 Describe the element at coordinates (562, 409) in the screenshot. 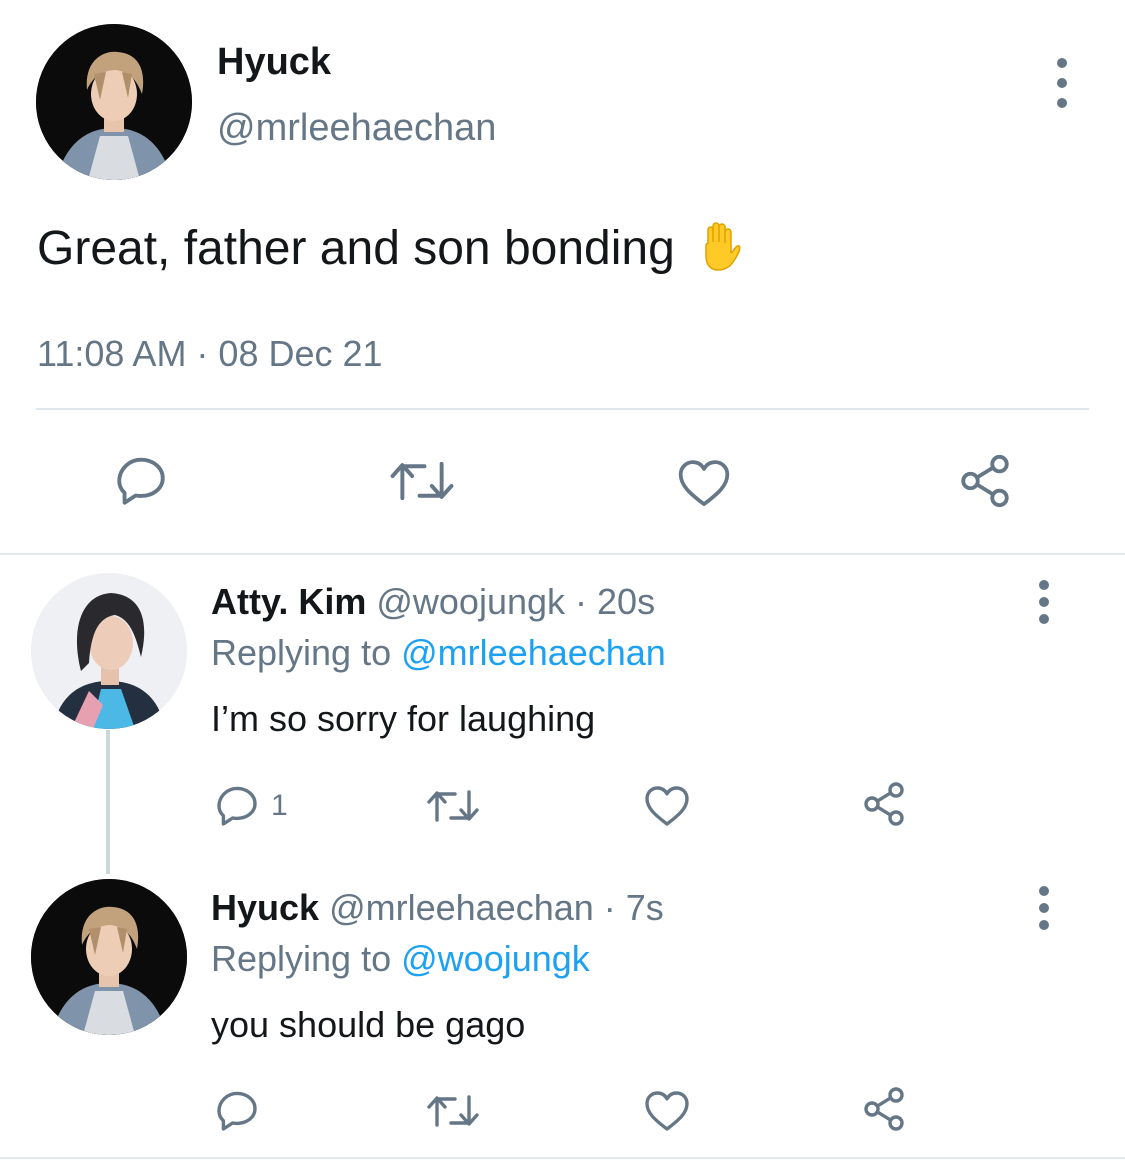

I see `divider` at that location.